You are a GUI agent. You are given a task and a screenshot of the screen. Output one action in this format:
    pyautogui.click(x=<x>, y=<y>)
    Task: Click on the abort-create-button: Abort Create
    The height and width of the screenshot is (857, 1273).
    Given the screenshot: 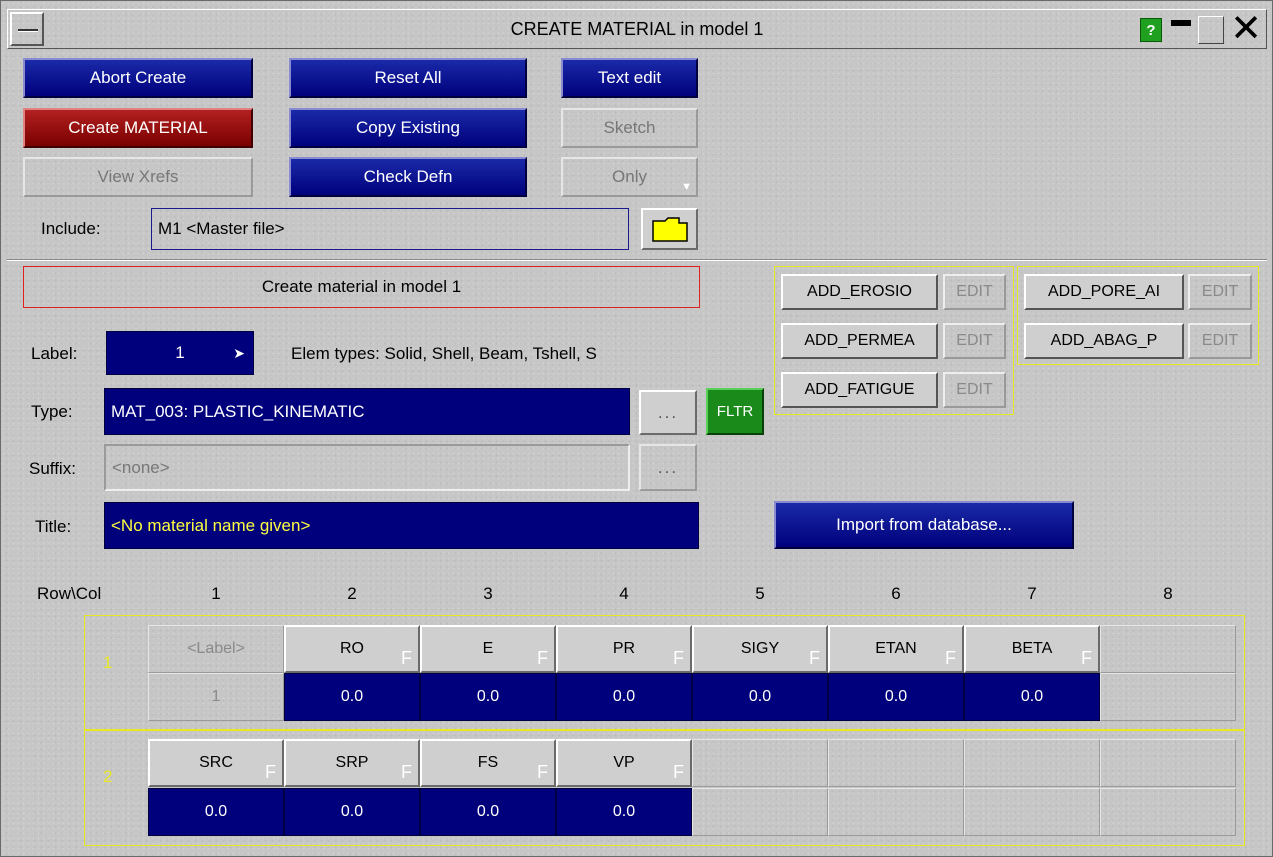 What is the action you would take?
    pyautogui.click(x=138, y=78)
    